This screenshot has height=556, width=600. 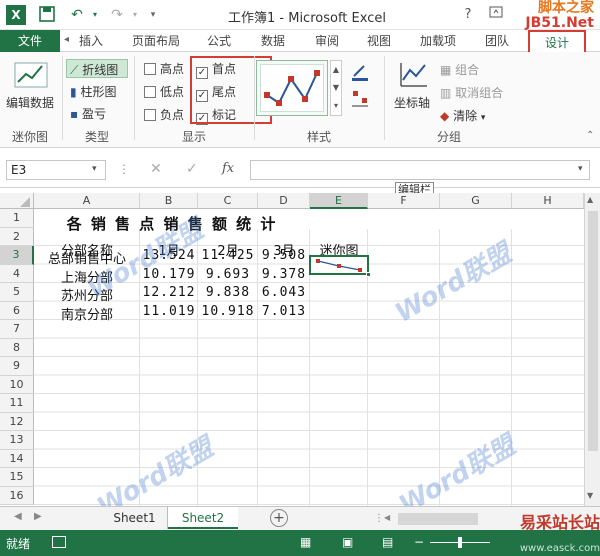 What do you see at coordinates (379, 41) in the screenshot?
I see `tab-view: 视图` at bounding box center [379, 41].